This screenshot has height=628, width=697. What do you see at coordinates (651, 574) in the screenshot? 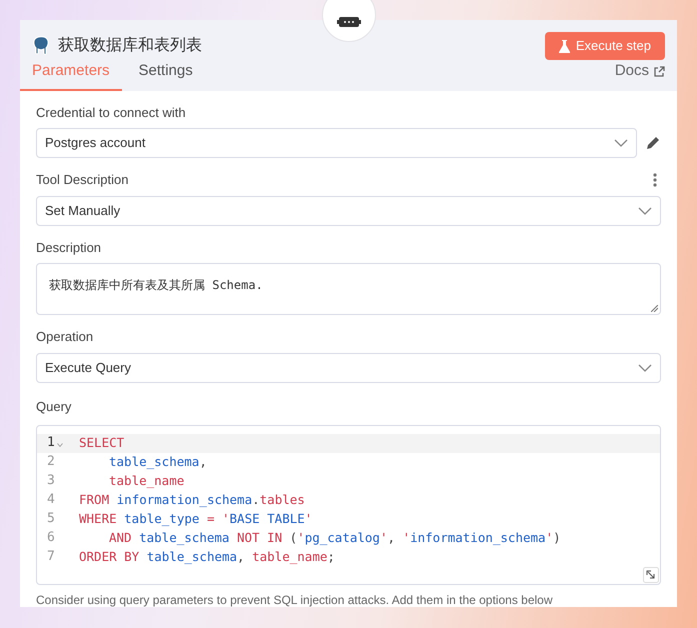
I see `expand-icon` at bounding box center [651, 574].